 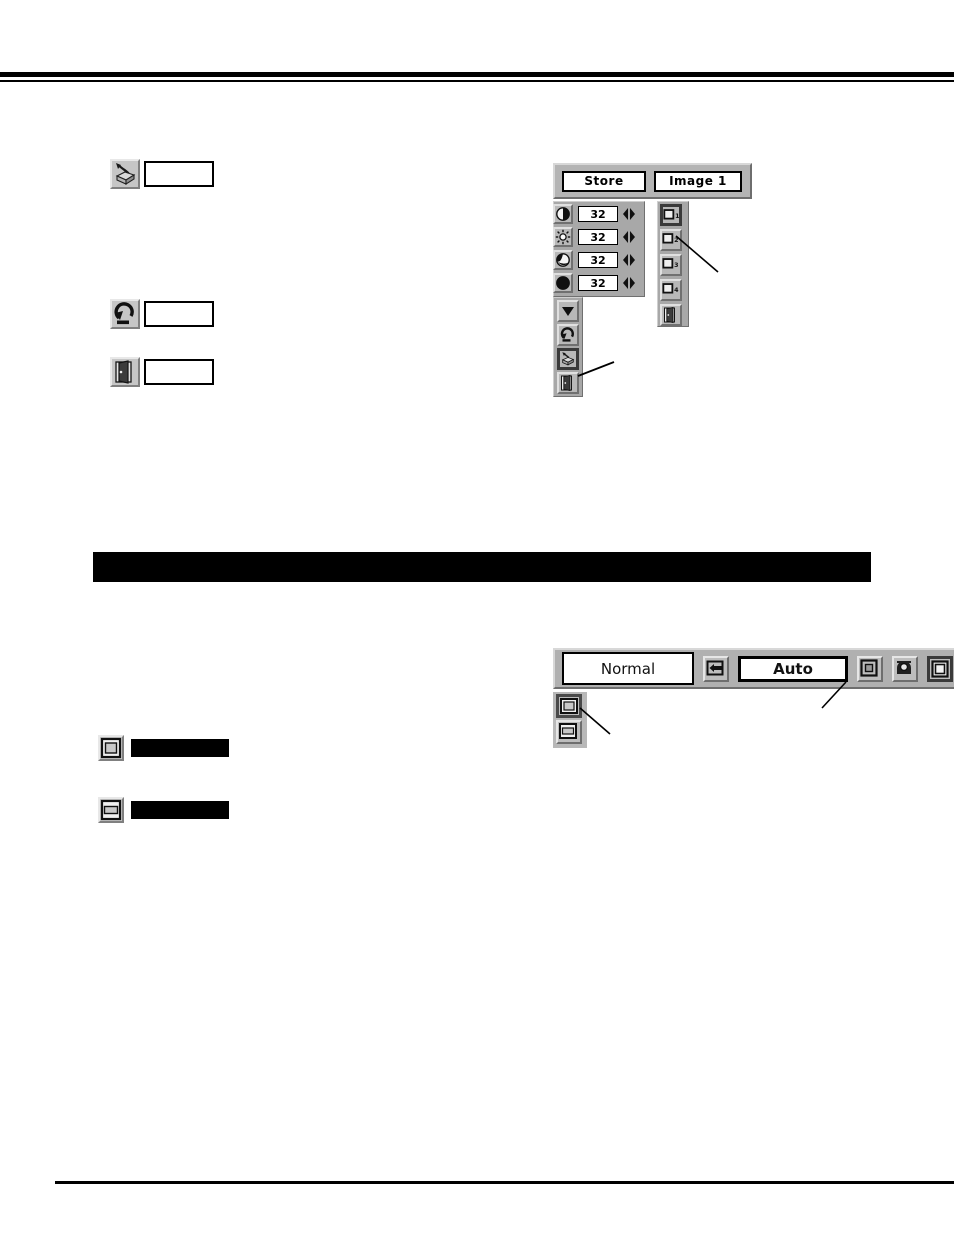 What do you see at coordinates (676, 240) in the screenshot?
I see `svg-text: 2` at bounding box center [676, 240].